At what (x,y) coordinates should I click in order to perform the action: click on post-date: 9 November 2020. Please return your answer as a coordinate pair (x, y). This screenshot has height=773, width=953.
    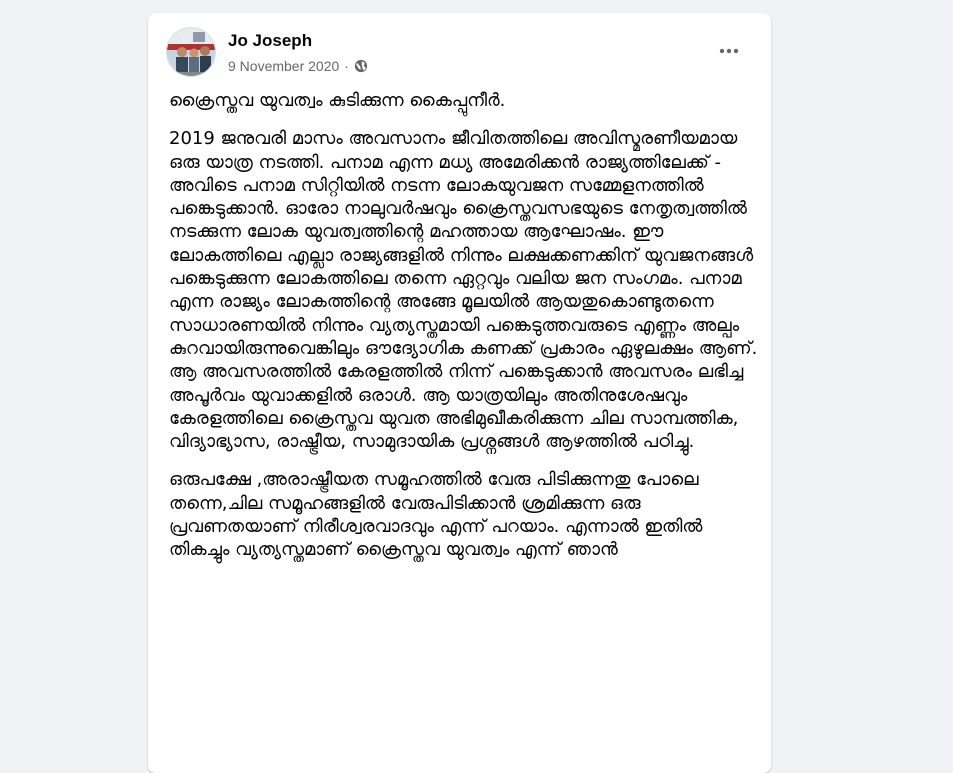
    Looking at the image, I should click on (283, 66).